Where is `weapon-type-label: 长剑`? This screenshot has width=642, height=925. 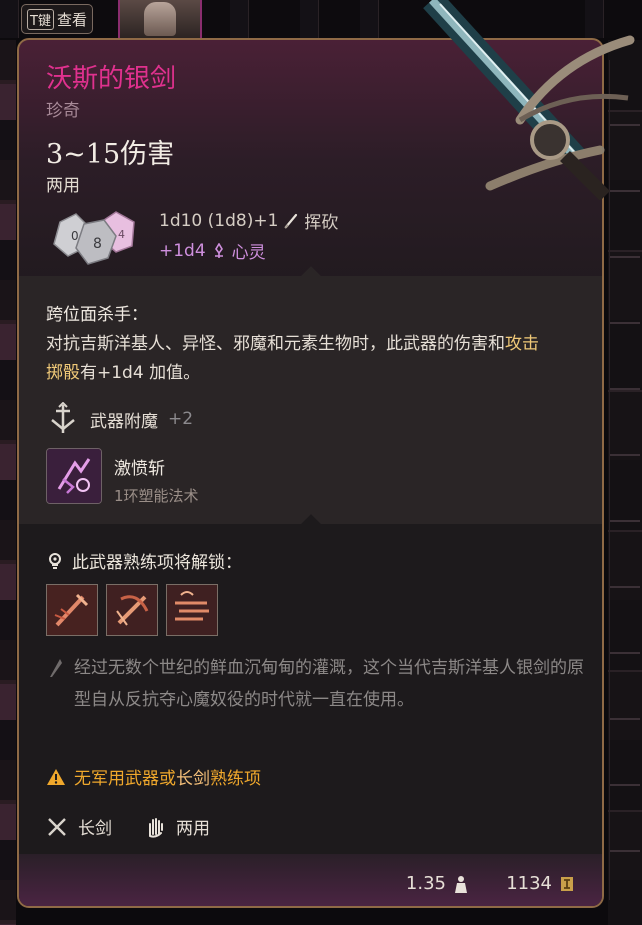 weapon-type-label: 长剑 is located at coordinates (95, 829).